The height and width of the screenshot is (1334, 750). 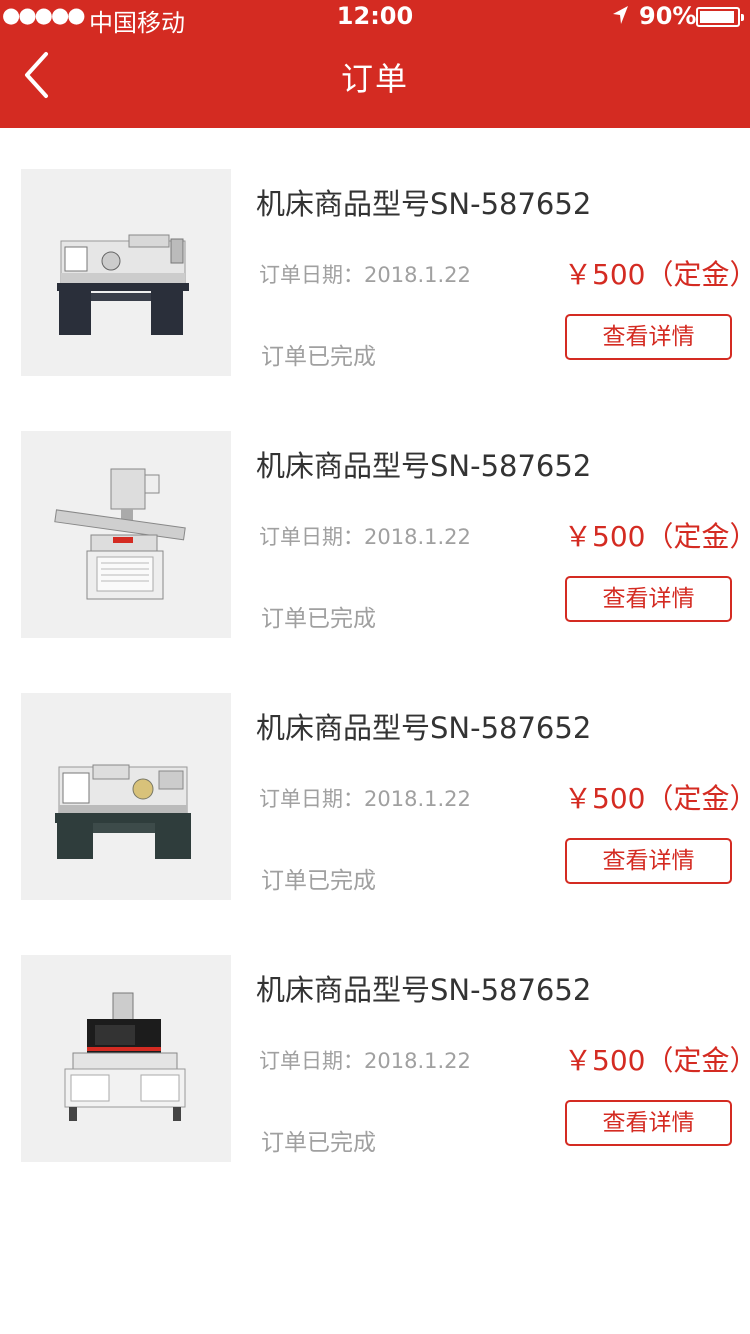 What do you see at coordinates (620, 15) in the screenshot?
I see `location-arrow-icon` at bounding box center [620, 15].